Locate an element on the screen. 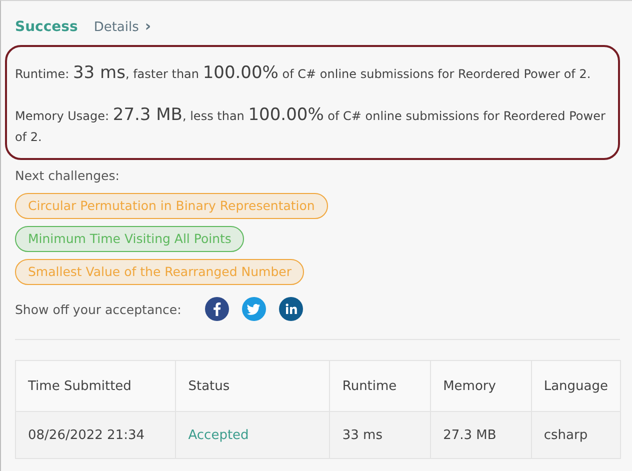 Image resolution: width=632 pixels, height=471 pixels. challenge-tag: Circular Permutation in Binary Representation is located at coordinates (171, 206).